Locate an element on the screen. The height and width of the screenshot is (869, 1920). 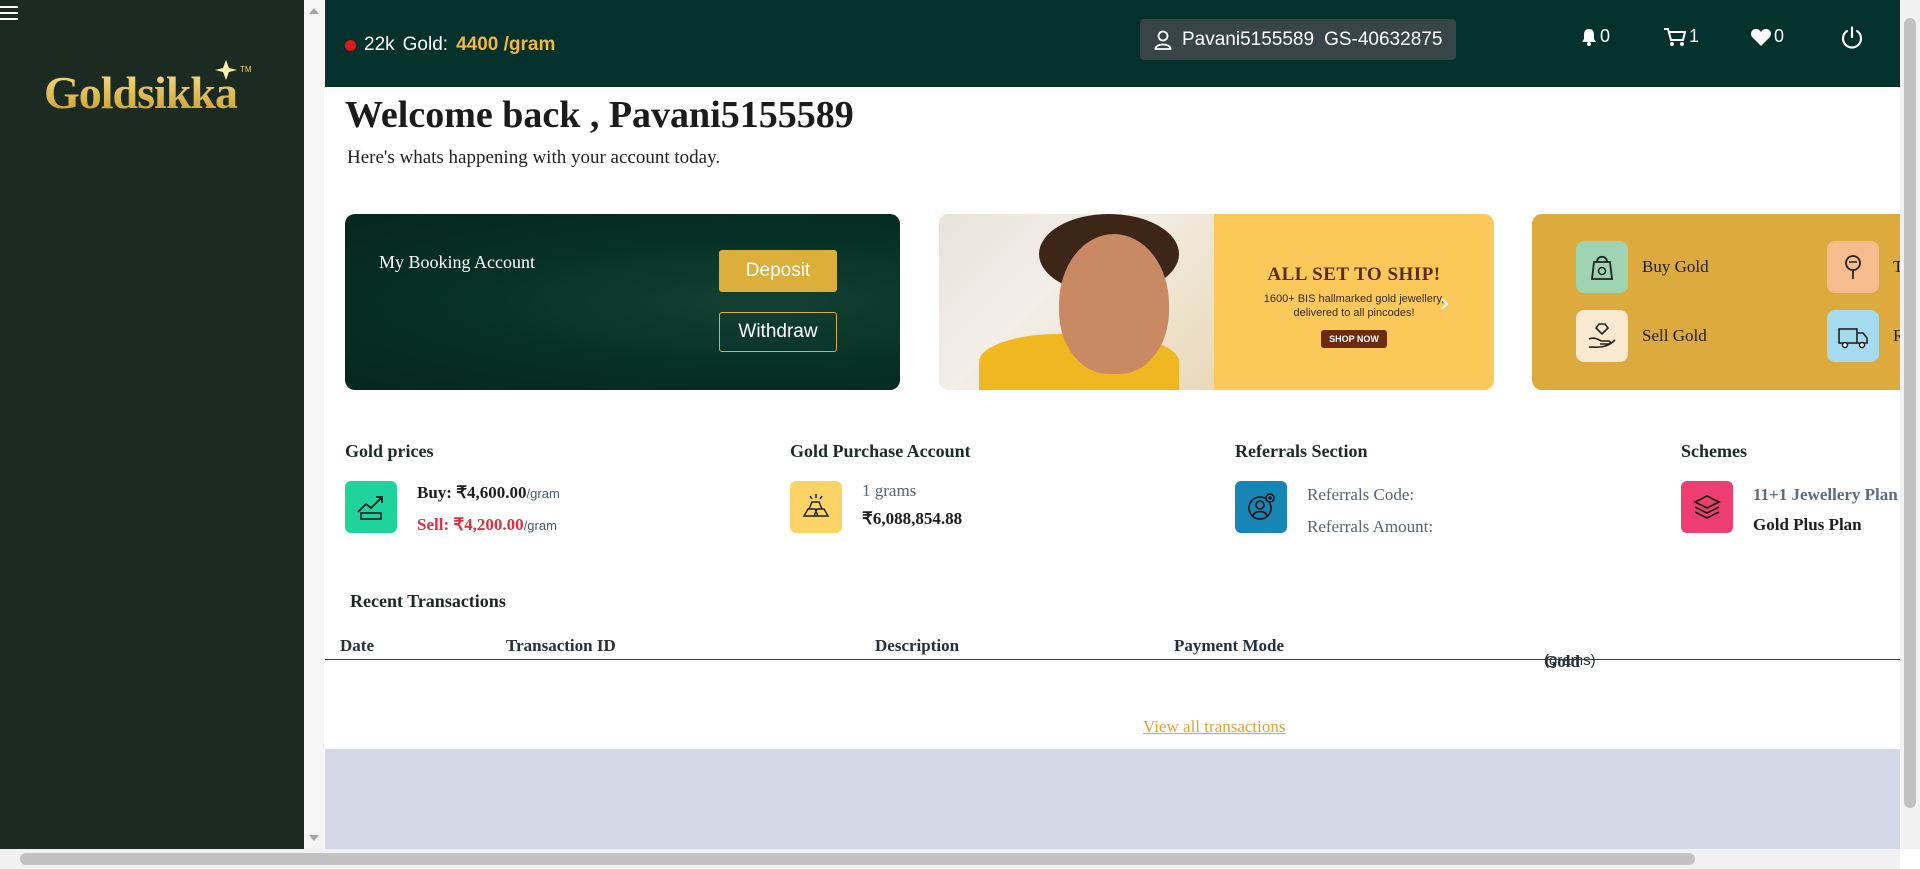
column-date: Date is located at coordinates (357, 645).